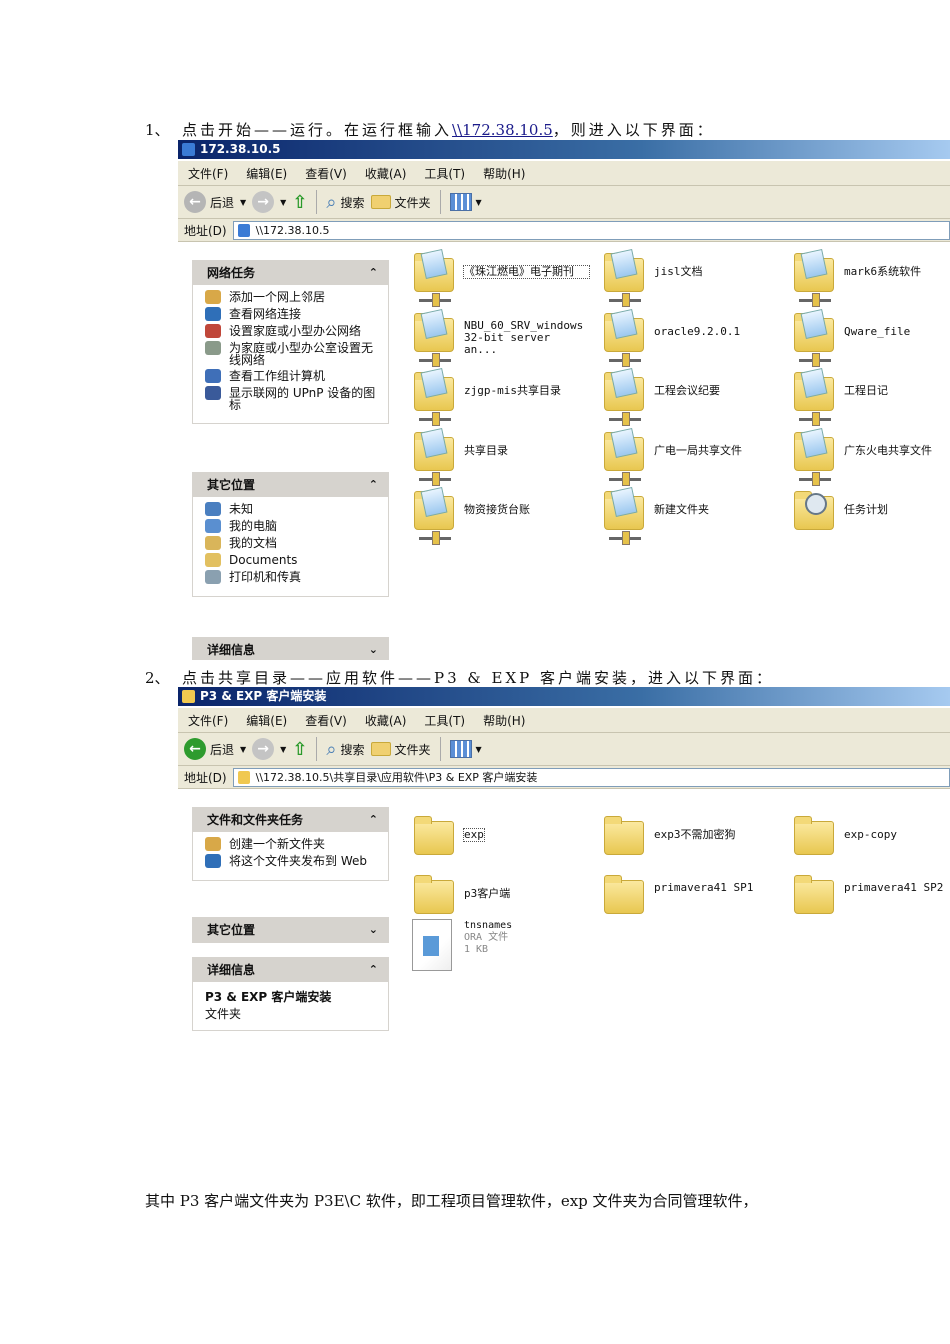 The image size is (950, 1344). What do you see at coordinates (499, 396) in the screenshot?
I see `folder-item: zjgp-mis共享目录` at bounding box center [499, 396].